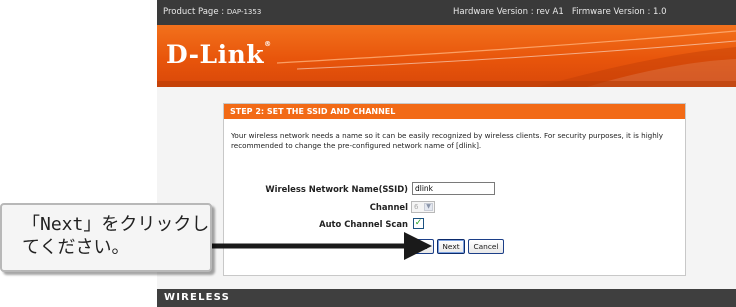 This screenshot has width=736, height=307. I want to click on callout-text: 「Next」をクリックしてください。, so click(116, 236).